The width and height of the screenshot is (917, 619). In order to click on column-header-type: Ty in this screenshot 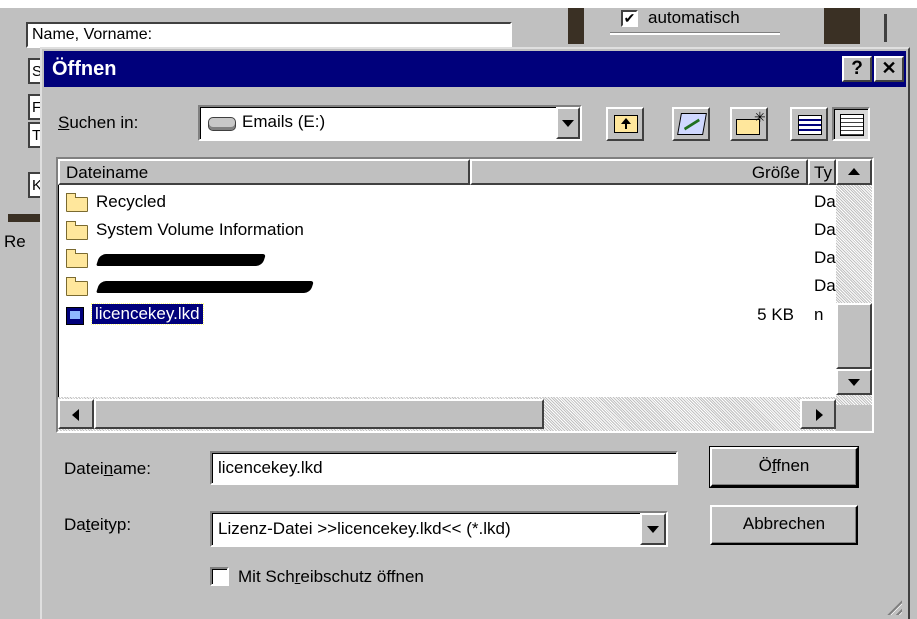, I will do `click(822, 172)`.